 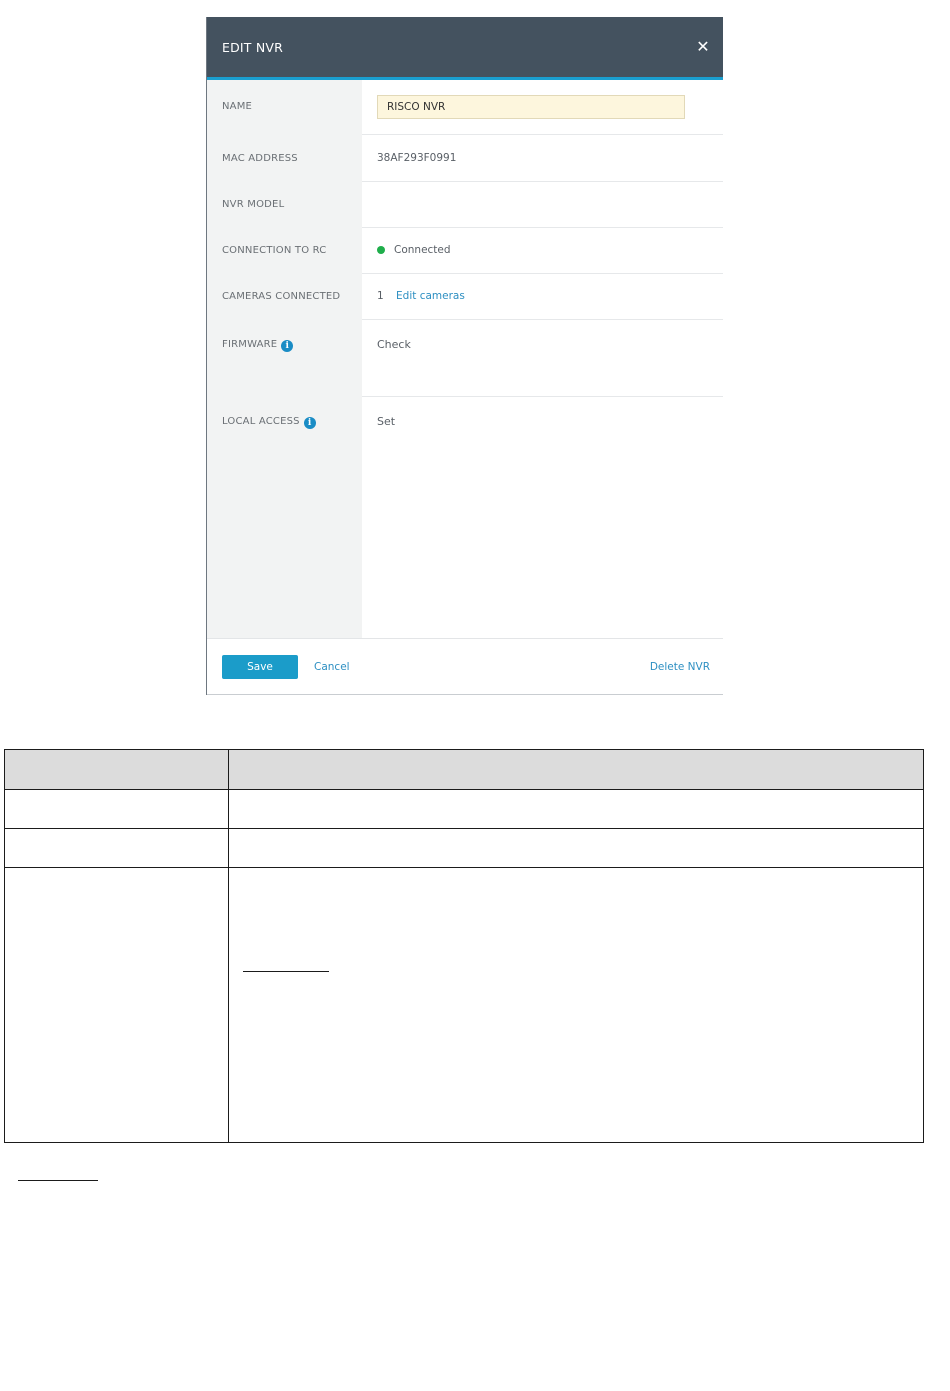 I want to click on mac-address-label: MAC ADDRESS, so click(x=260, y=158).